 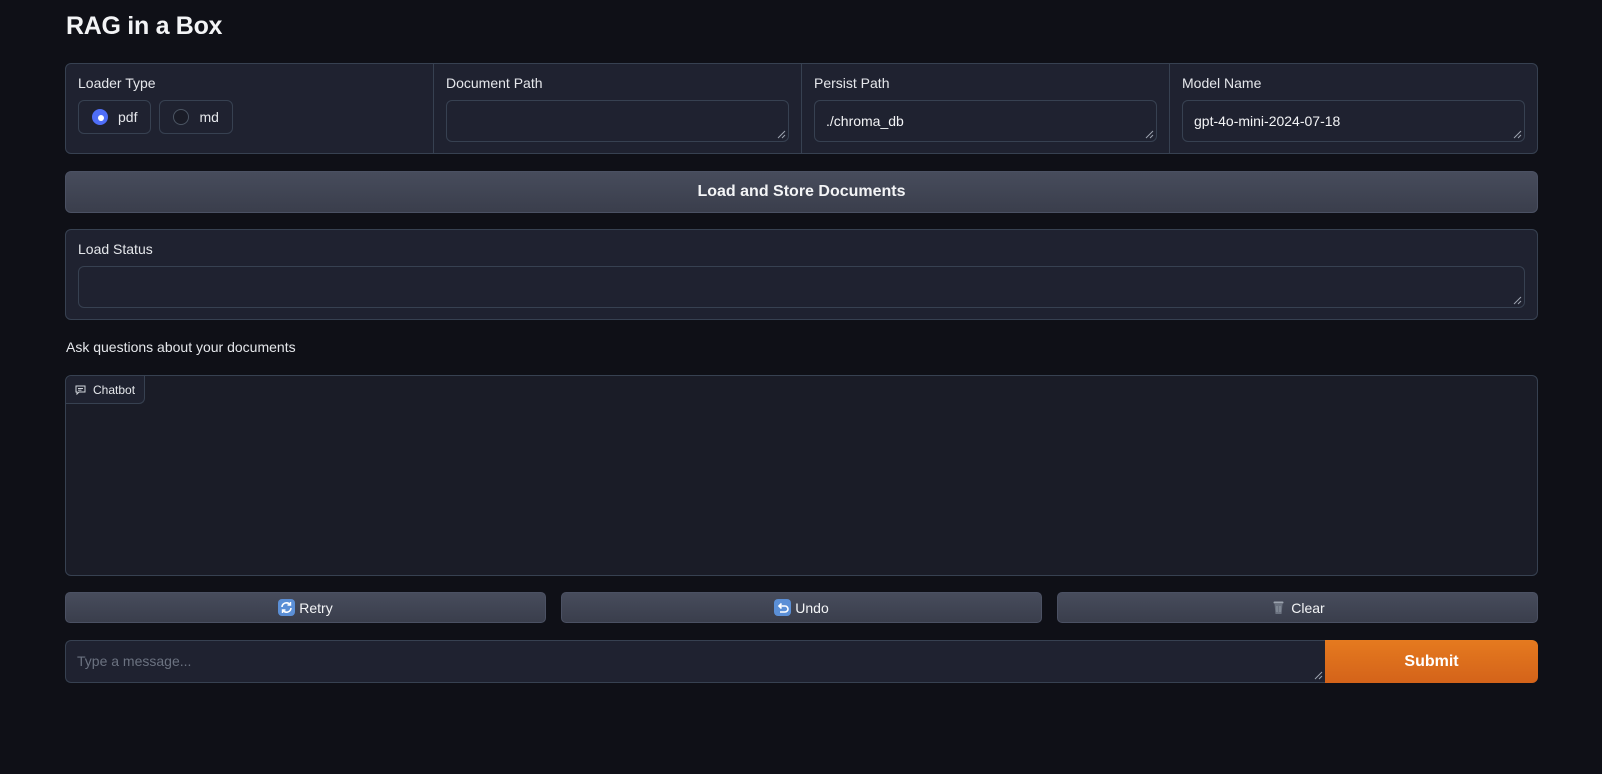 I want to click on undo-label: Undo, so click(x=812, y=607).